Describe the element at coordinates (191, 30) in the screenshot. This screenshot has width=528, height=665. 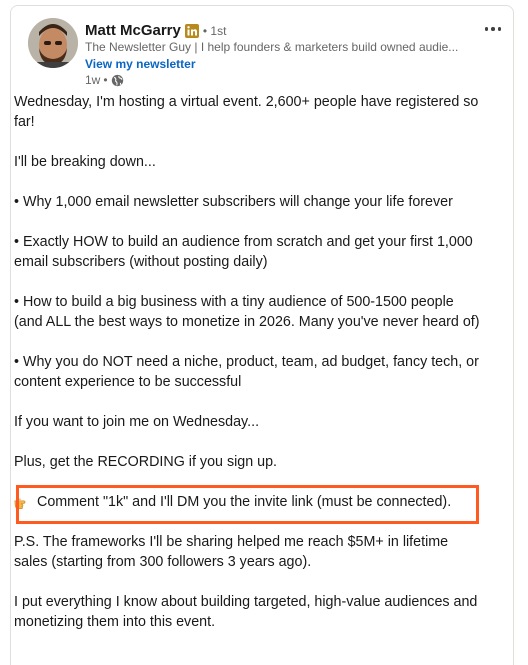
I see `linkedin-icon` at that location.